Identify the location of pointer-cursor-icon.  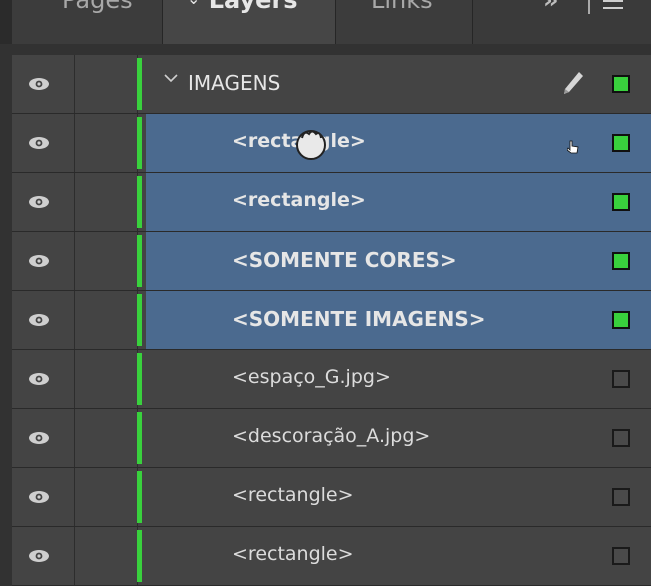
(573, 147).